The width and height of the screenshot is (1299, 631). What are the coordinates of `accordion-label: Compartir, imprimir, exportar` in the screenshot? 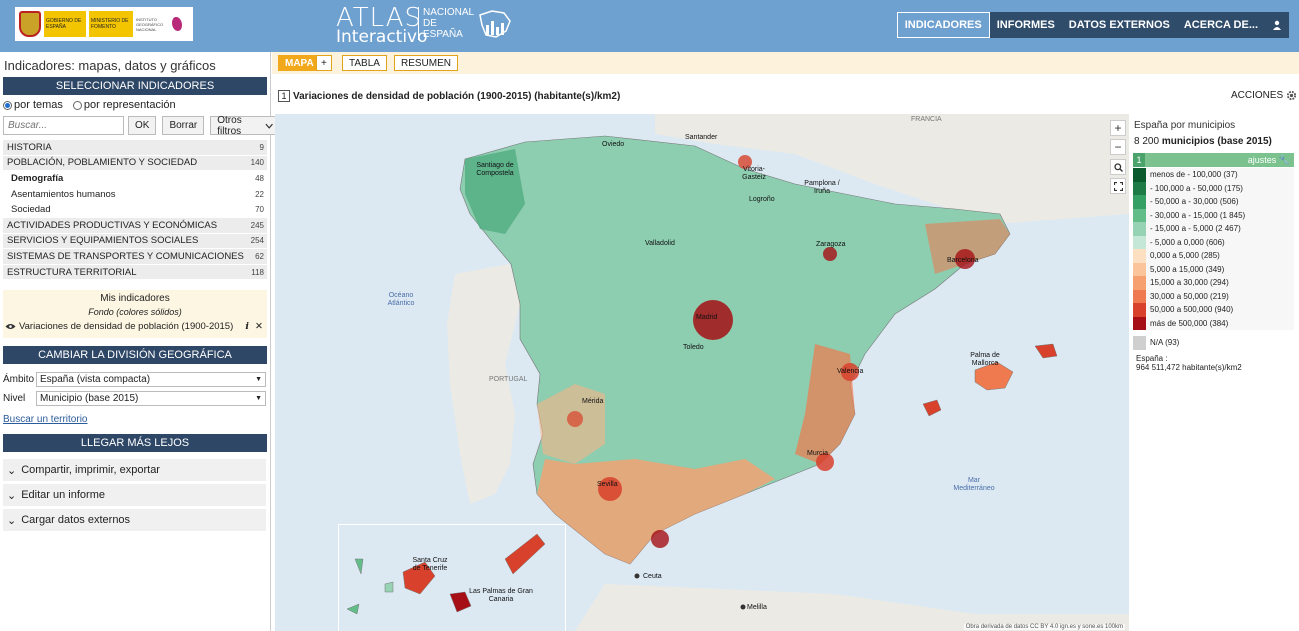 It's located at (90, 470).